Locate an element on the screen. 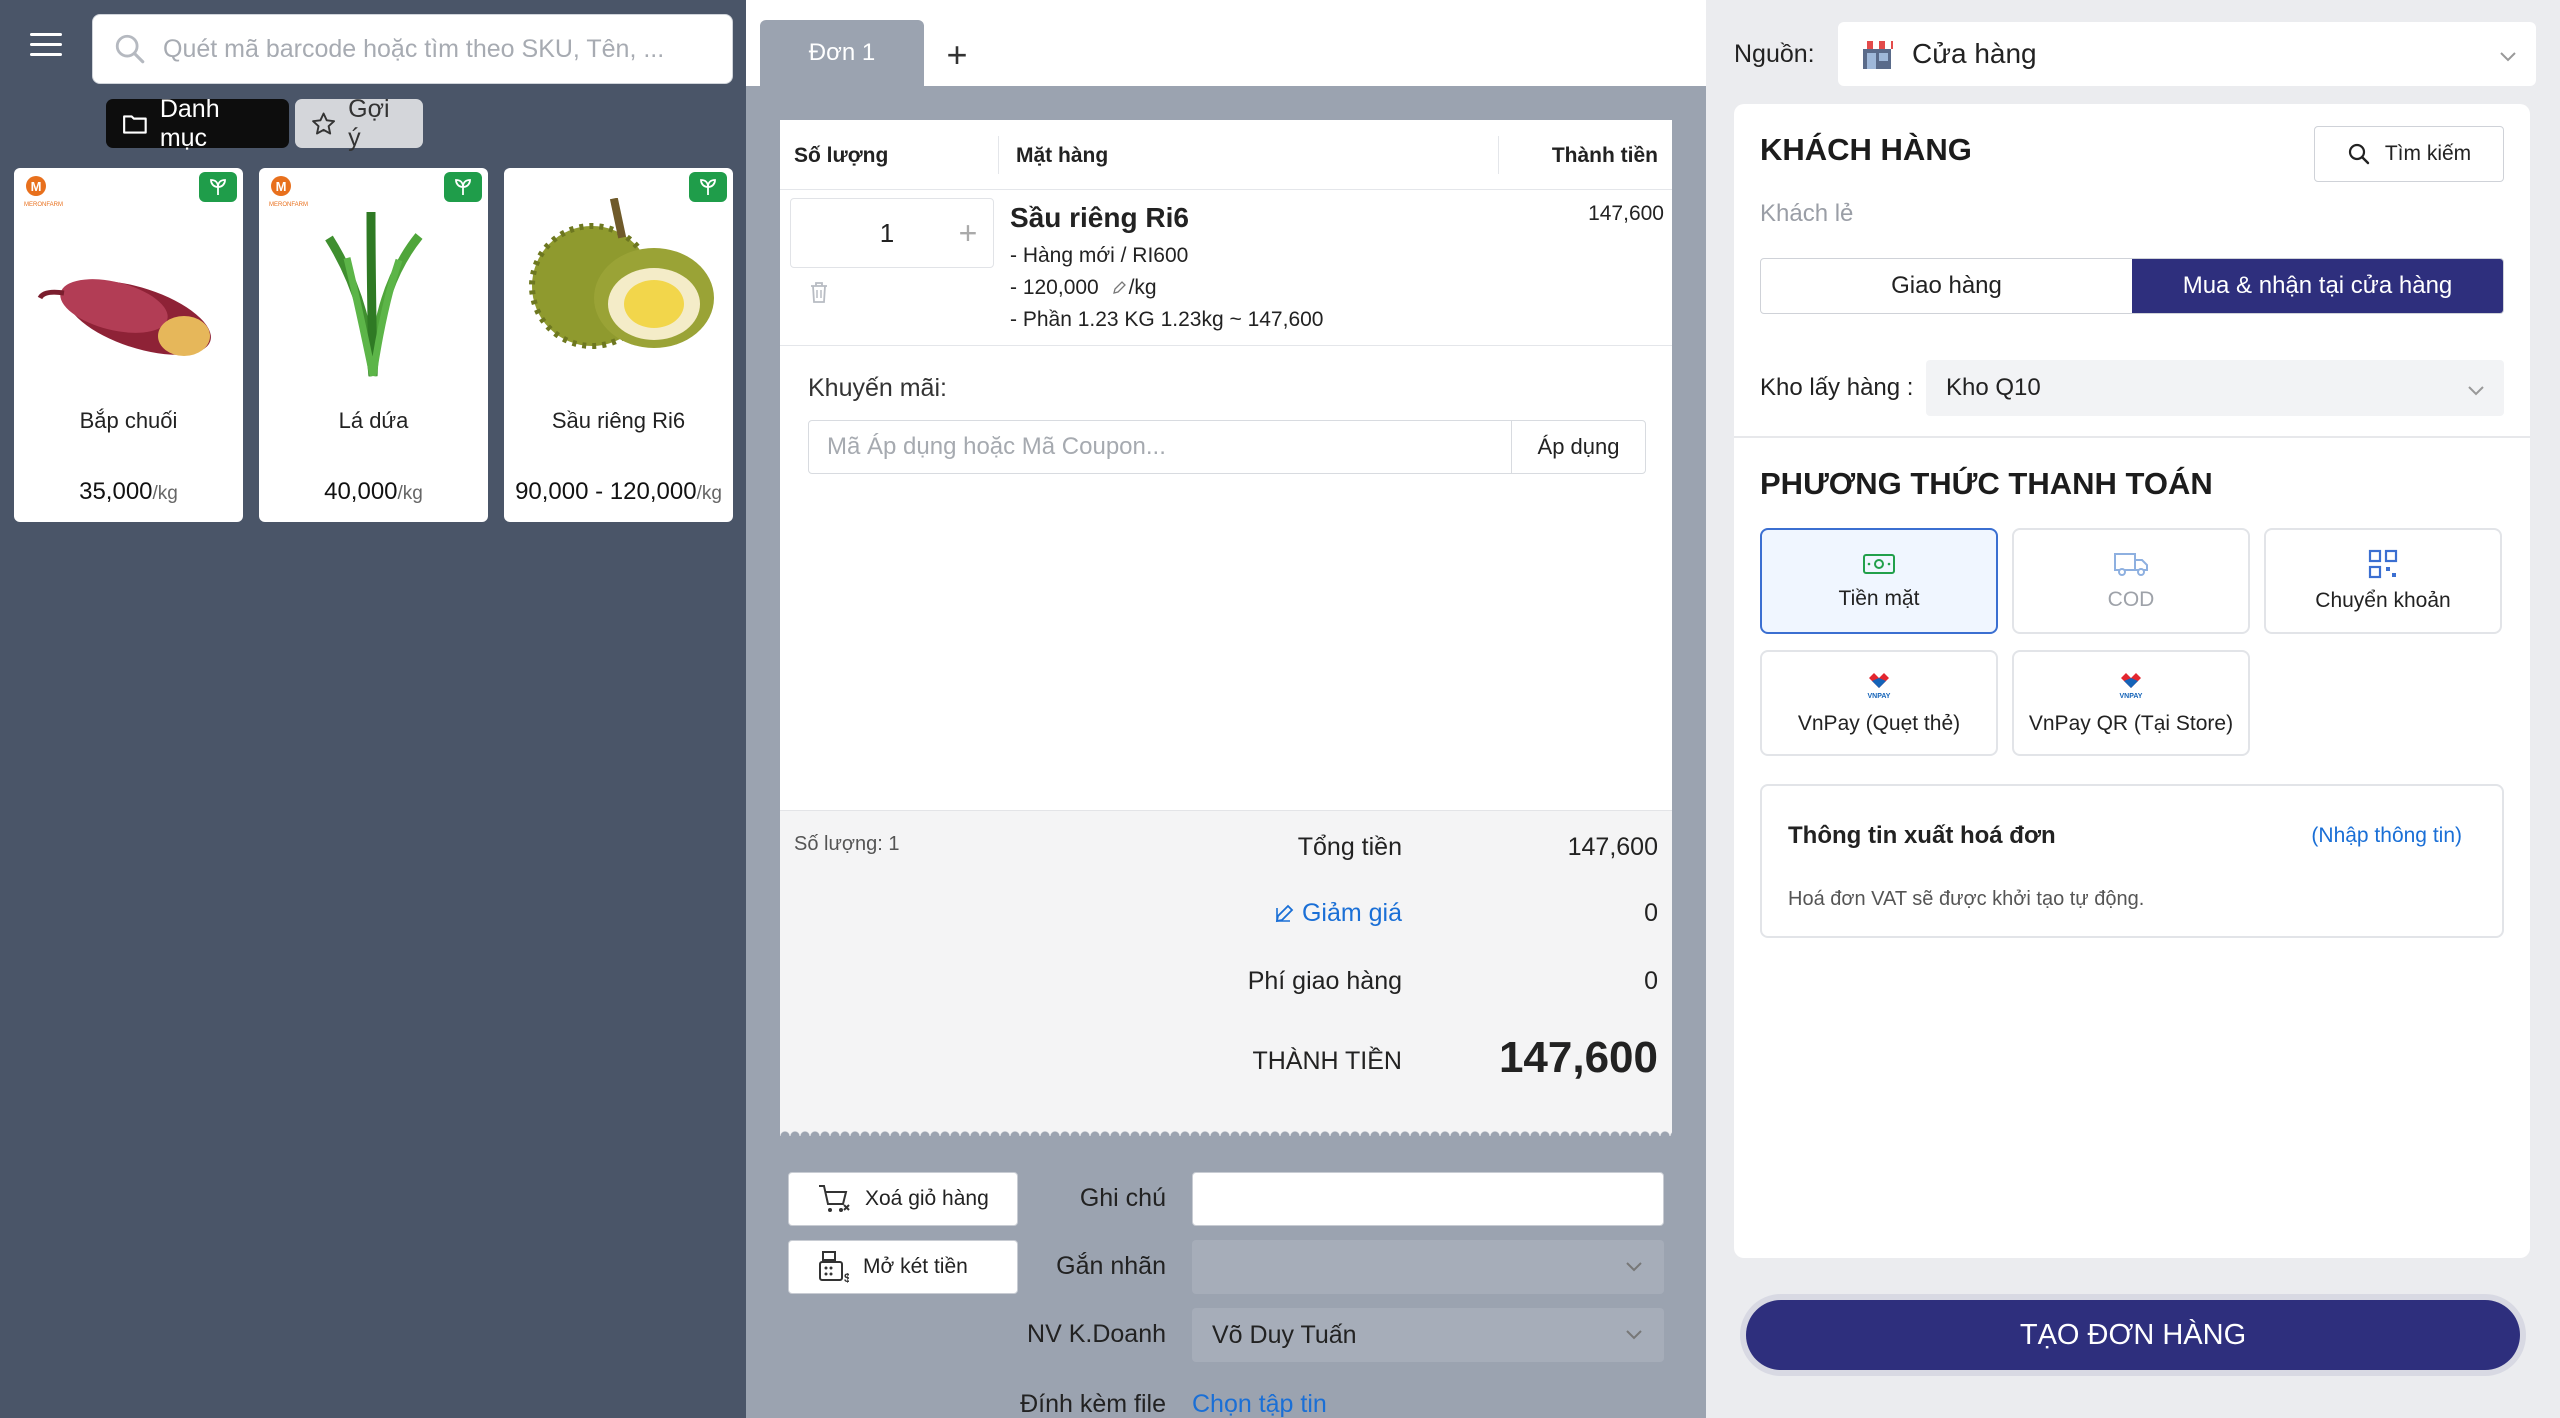 This screenshot has height=1418, width=2560. source-select: Cửa hàng is located at coordinates (2187, 54).